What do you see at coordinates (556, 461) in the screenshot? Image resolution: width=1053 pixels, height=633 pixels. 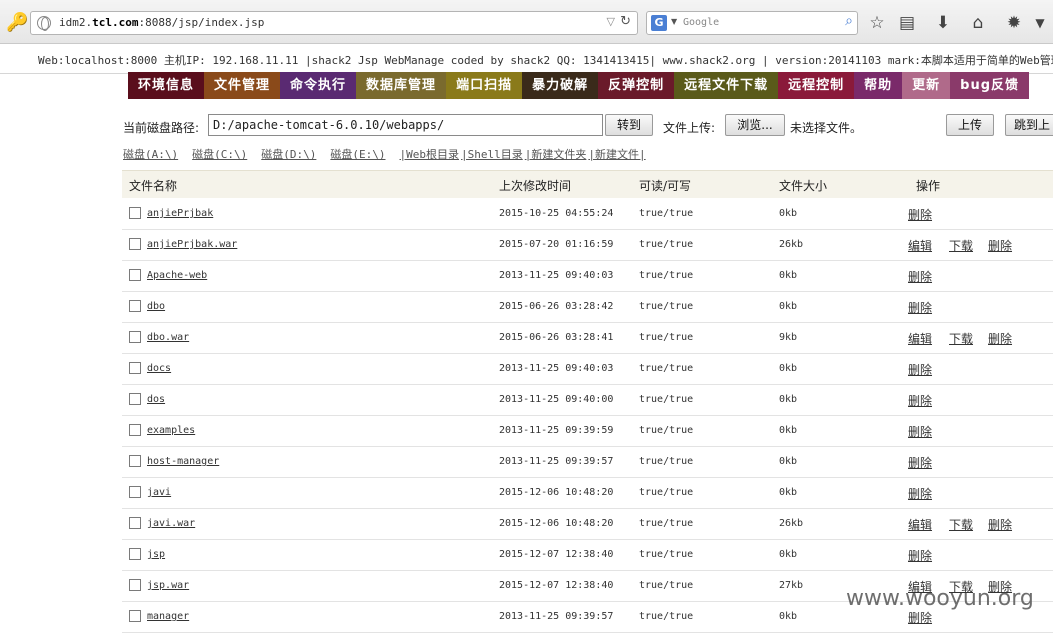 I see `modified-time: 2013-11-25 09:39:57` at bounding box center [556, 461].